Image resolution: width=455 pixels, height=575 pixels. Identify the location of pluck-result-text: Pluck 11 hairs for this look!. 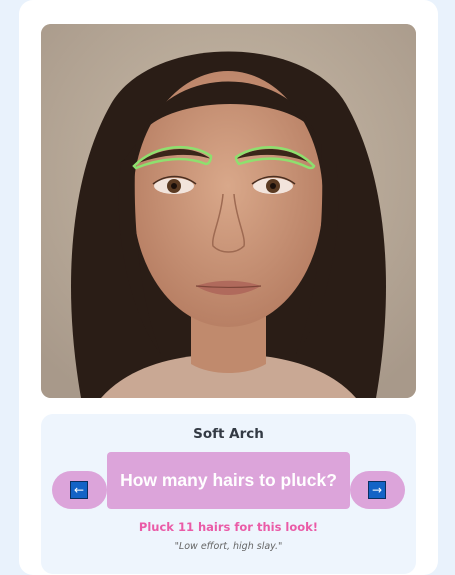
(228, 527).